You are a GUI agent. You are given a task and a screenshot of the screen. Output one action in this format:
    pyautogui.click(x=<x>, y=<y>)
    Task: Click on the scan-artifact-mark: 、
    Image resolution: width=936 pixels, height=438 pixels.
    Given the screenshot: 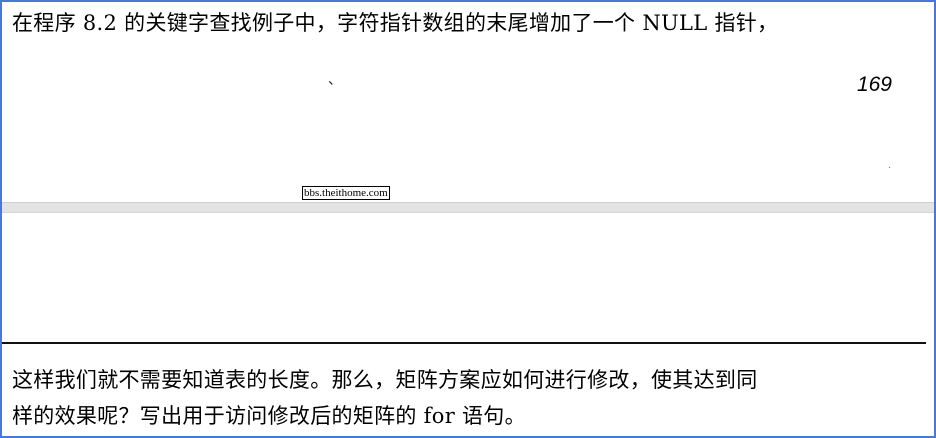 What is the action you would take?
    pyautogui.click(x=335, y=80)
    